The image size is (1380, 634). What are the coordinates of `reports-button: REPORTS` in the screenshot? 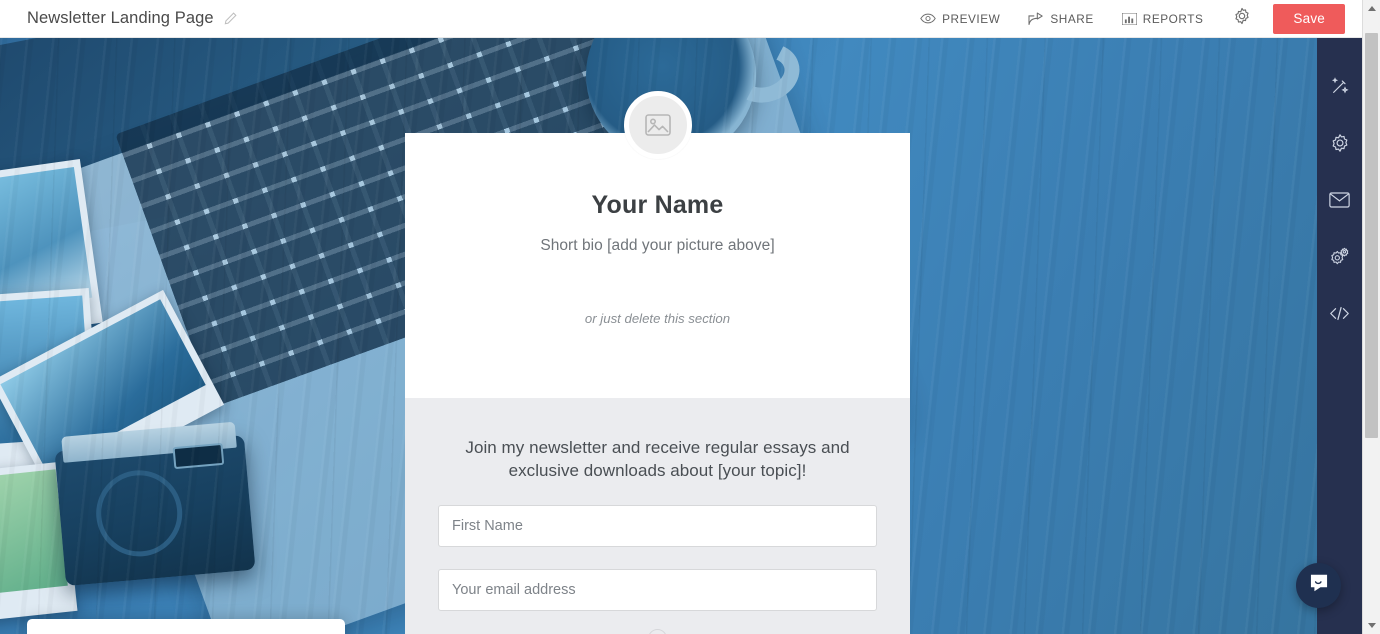 It's located at (1163, 19).